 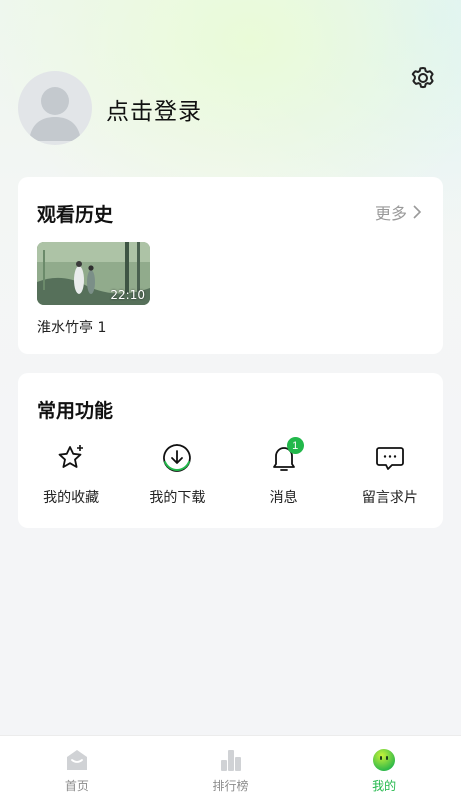 I want to click on tab-ranking: 排行榜, so click(x=231, y=768).